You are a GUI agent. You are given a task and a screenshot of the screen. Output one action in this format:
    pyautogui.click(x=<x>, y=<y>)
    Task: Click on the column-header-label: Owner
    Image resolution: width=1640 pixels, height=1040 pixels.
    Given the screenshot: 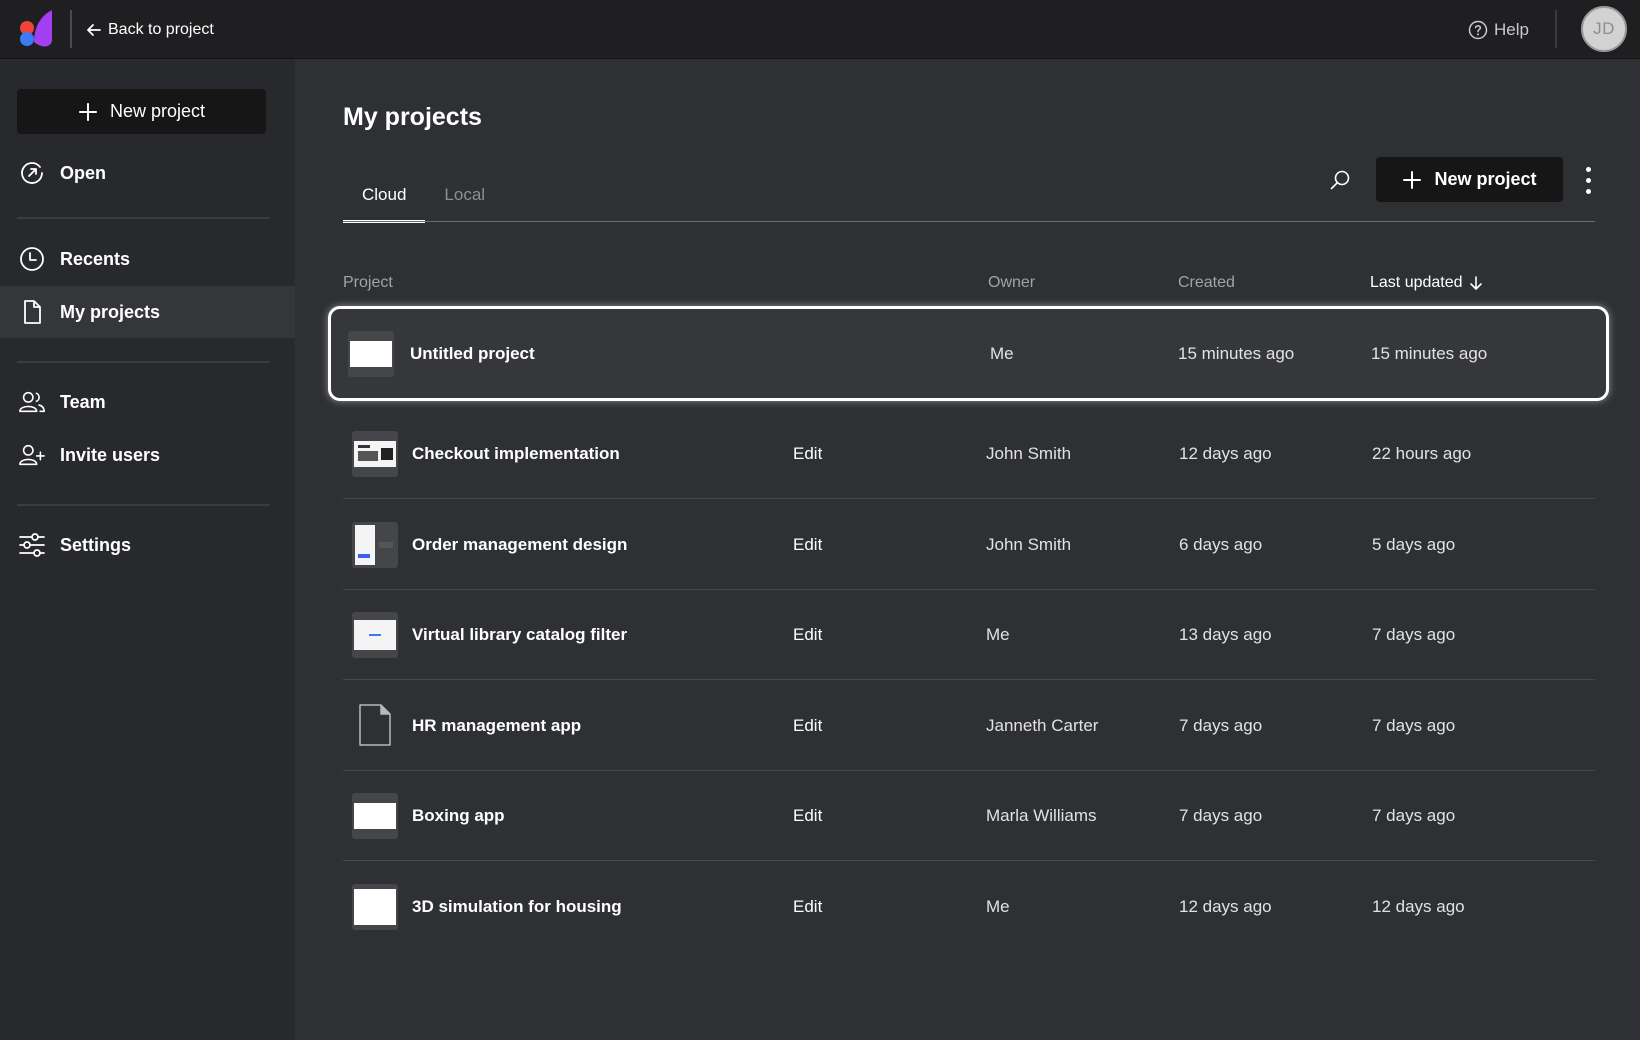 What is the action you would take?
    pyautogui.click(x=1012, y=282)
    